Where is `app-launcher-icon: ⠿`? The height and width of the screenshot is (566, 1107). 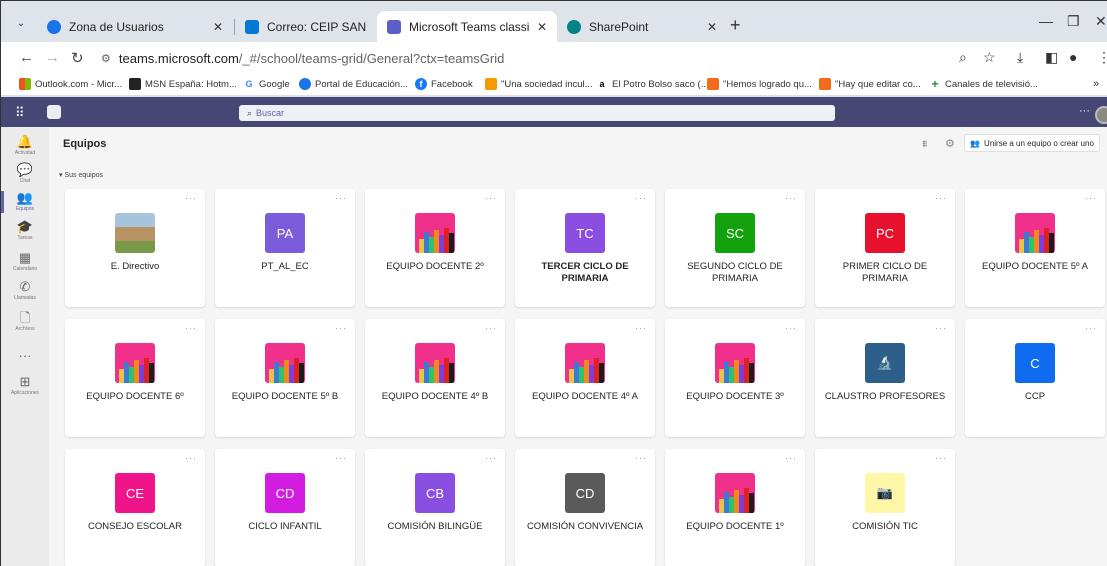 app-launcher-icon: ⠿ is located at coordinates (20, 113).